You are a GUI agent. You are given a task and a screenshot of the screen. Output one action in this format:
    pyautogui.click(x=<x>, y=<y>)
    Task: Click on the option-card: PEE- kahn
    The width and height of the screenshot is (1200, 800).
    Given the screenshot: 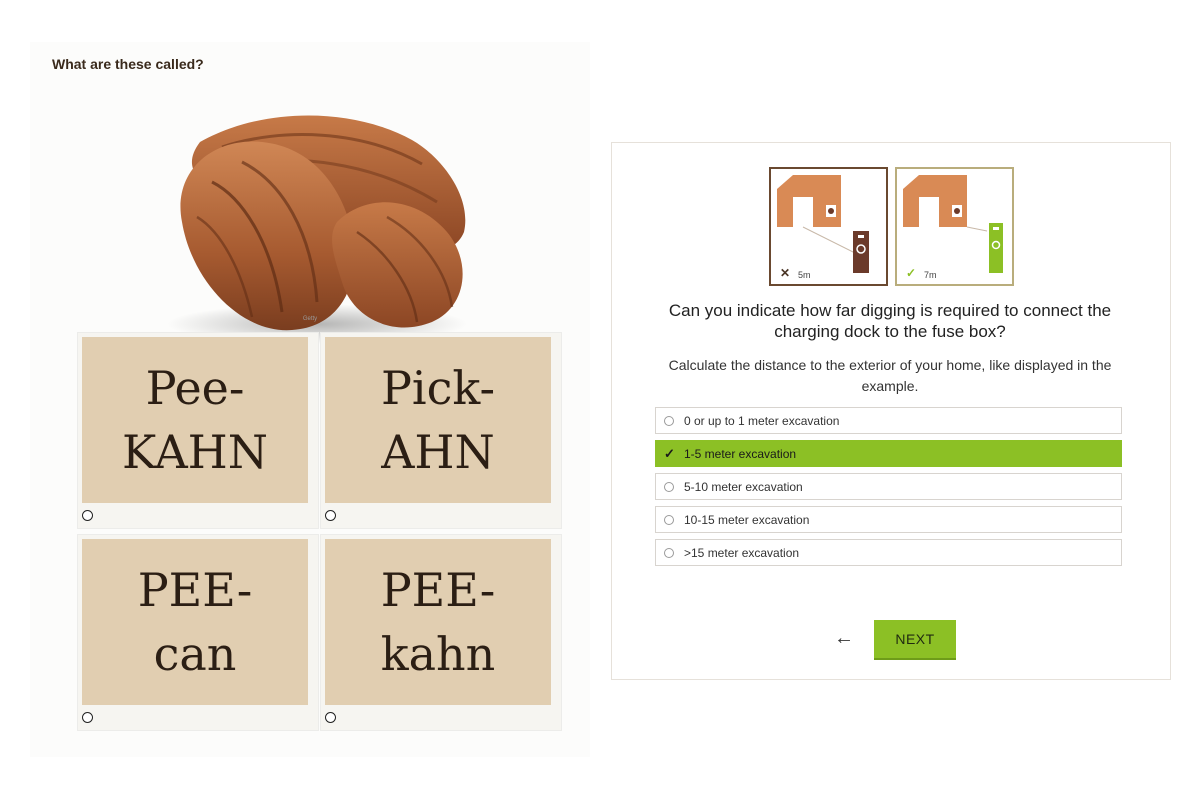 What is the action you would take?
    pyautogui.click(x=438, y=622)
    